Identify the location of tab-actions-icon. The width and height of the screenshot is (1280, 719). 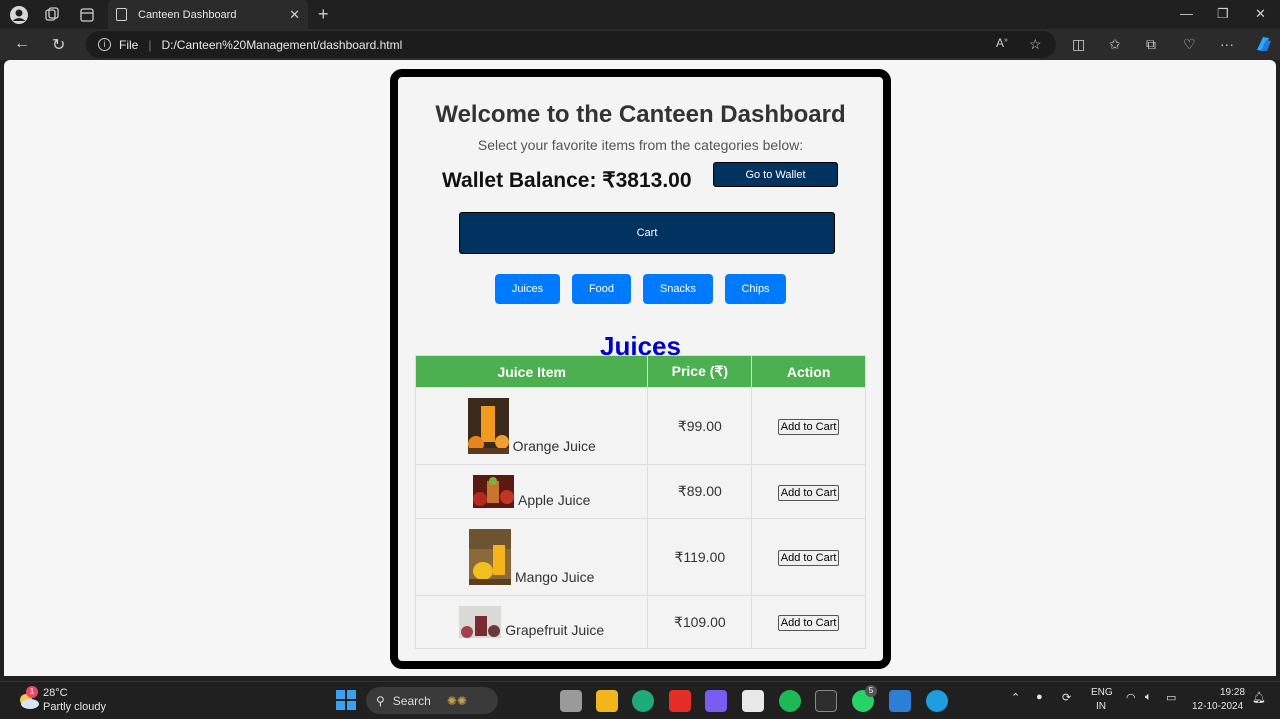
(87, 15).